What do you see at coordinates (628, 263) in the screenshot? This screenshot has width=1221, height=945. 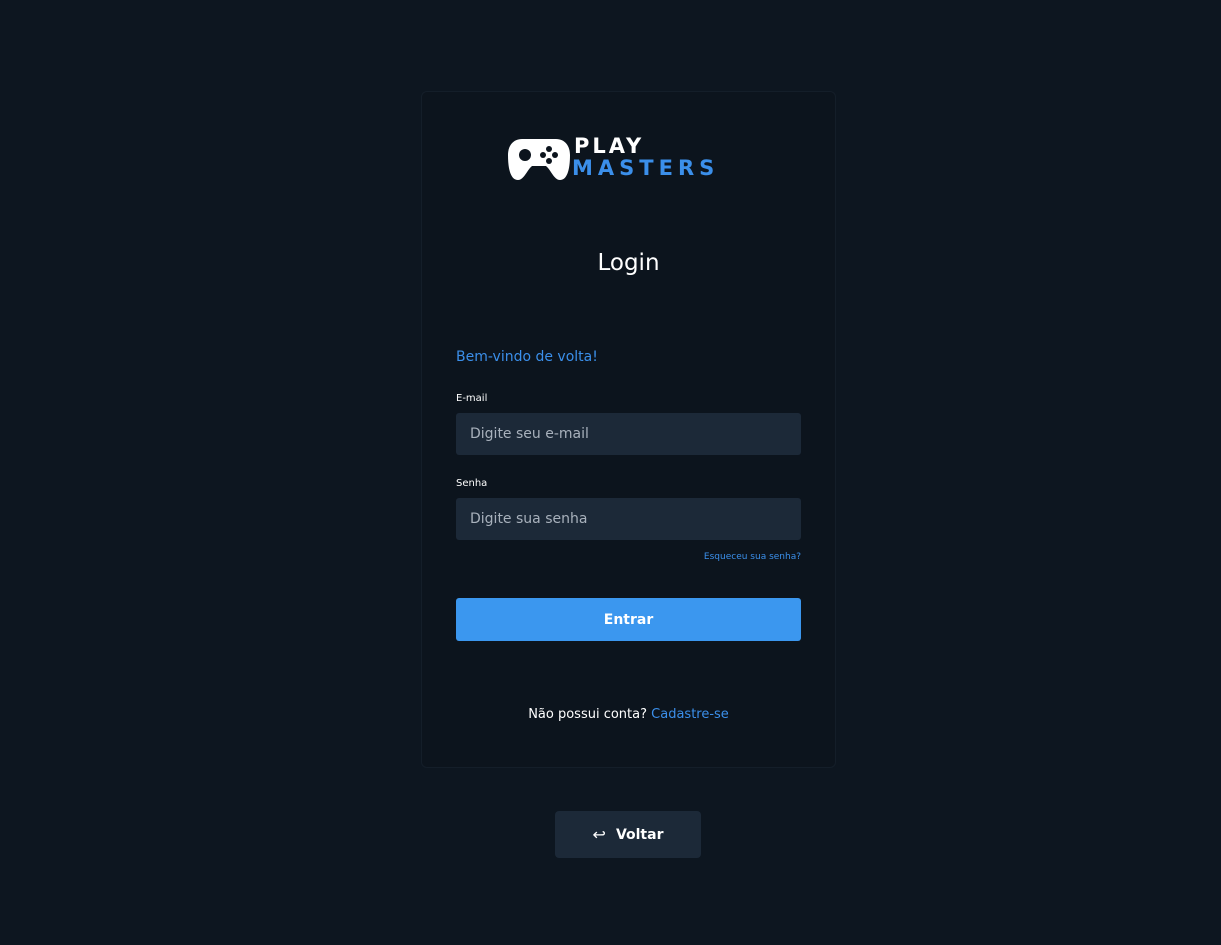 I see `page-title: Login` at bounding box center [628, 263].